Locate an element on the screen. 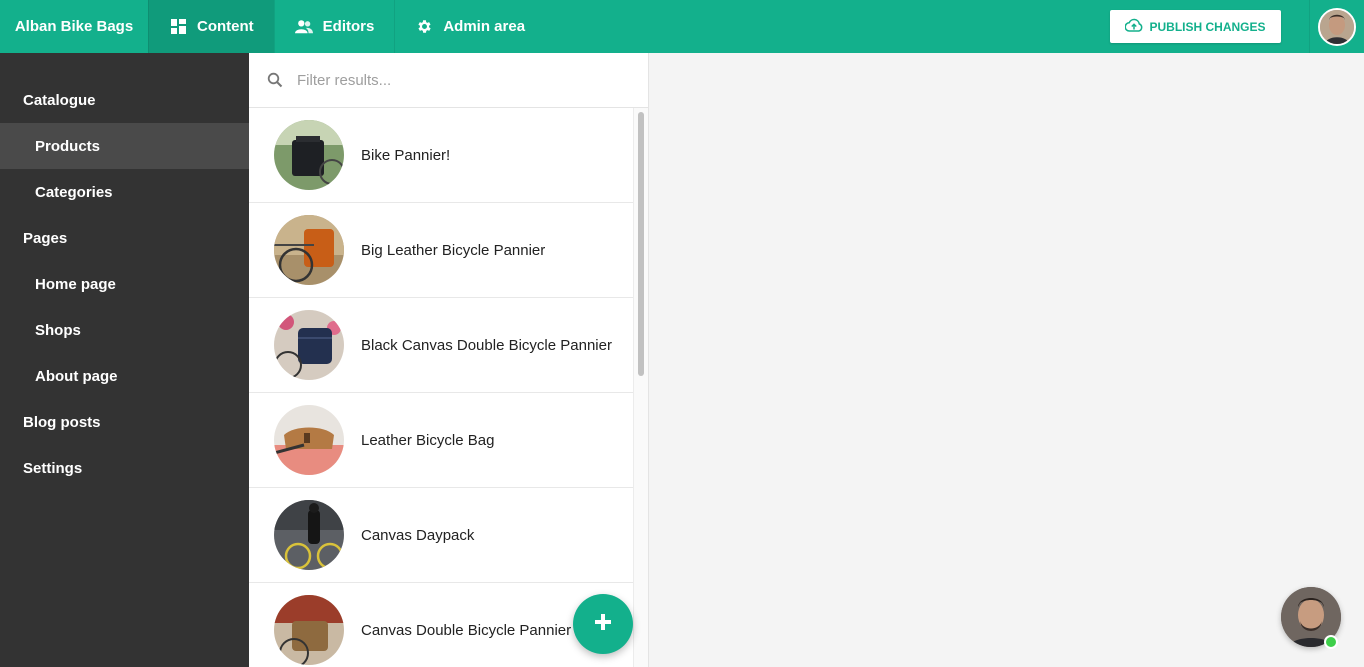  sidebar-item-about-page: About page is located at coordinates (124, 376).